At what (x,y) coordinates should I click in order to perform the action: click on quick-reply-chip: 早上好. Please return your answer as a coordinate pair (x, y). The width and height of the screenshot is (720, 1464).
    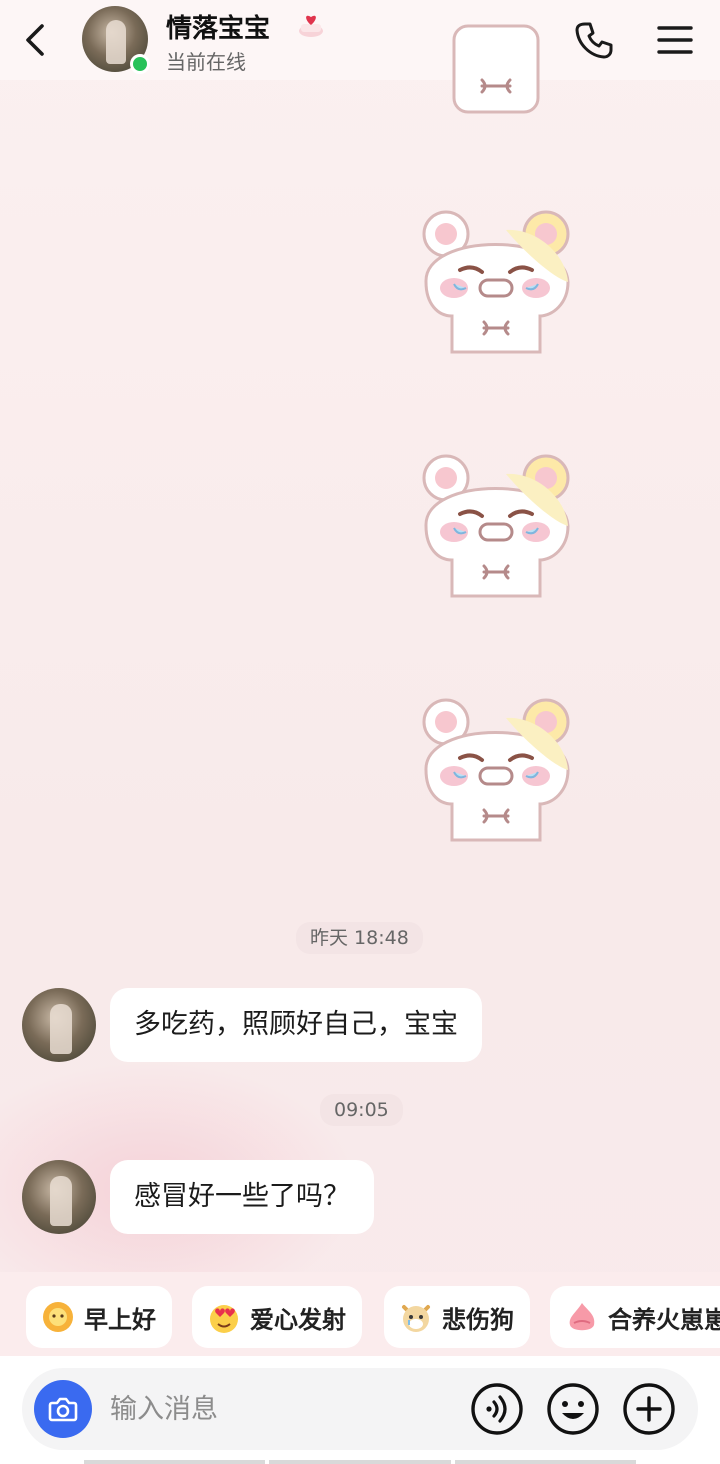
    Looking at the image, I should click on (99, 1317).